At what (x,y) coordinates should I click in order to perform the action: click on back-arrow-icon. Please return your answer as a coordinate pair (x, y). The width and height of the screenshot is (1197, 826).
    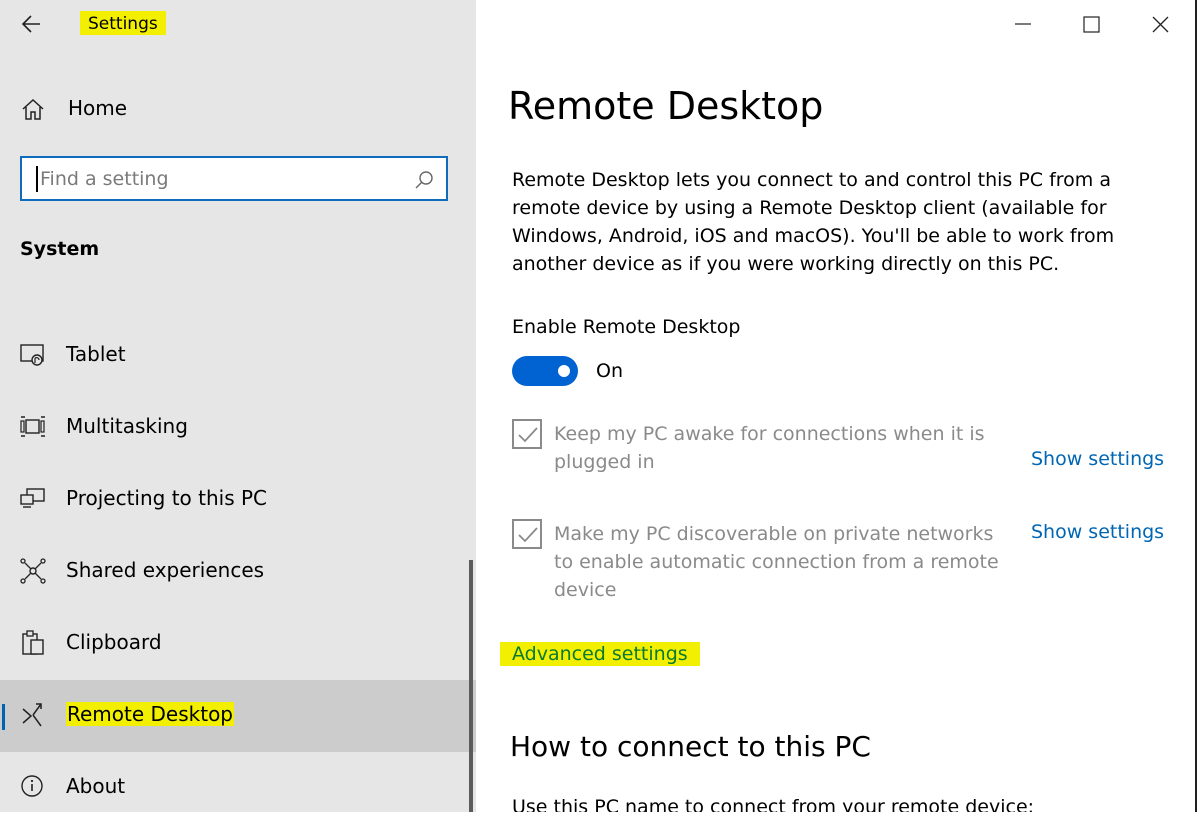
    Looking at the image, I should click on (30, 24).